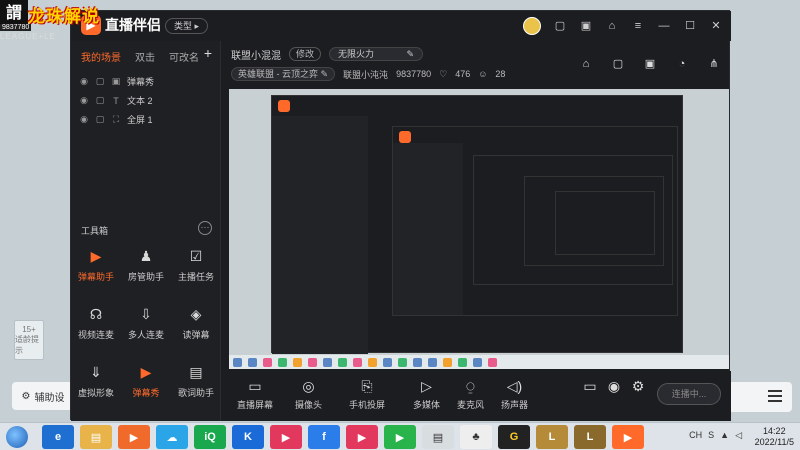  What do you see at coordinates (96, 437) in the screenshot?
I see `folder-icon: ▤` at bounding box center [96, 437].